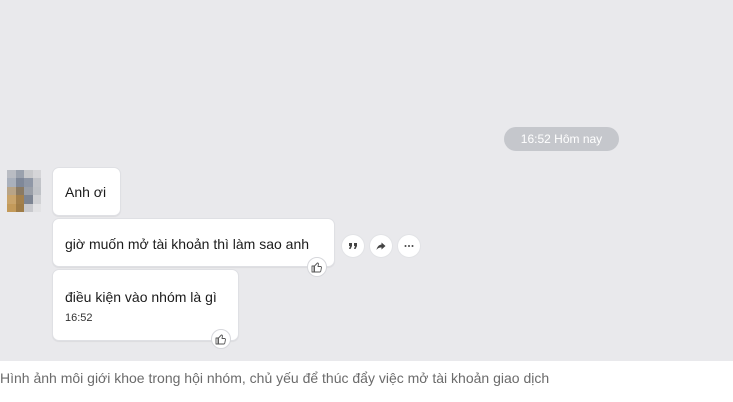 The height and width of the screenshot is (402, 733). Describe the element at coordinates (409, 246) in the screenshot. I see `more-icon` at that location.